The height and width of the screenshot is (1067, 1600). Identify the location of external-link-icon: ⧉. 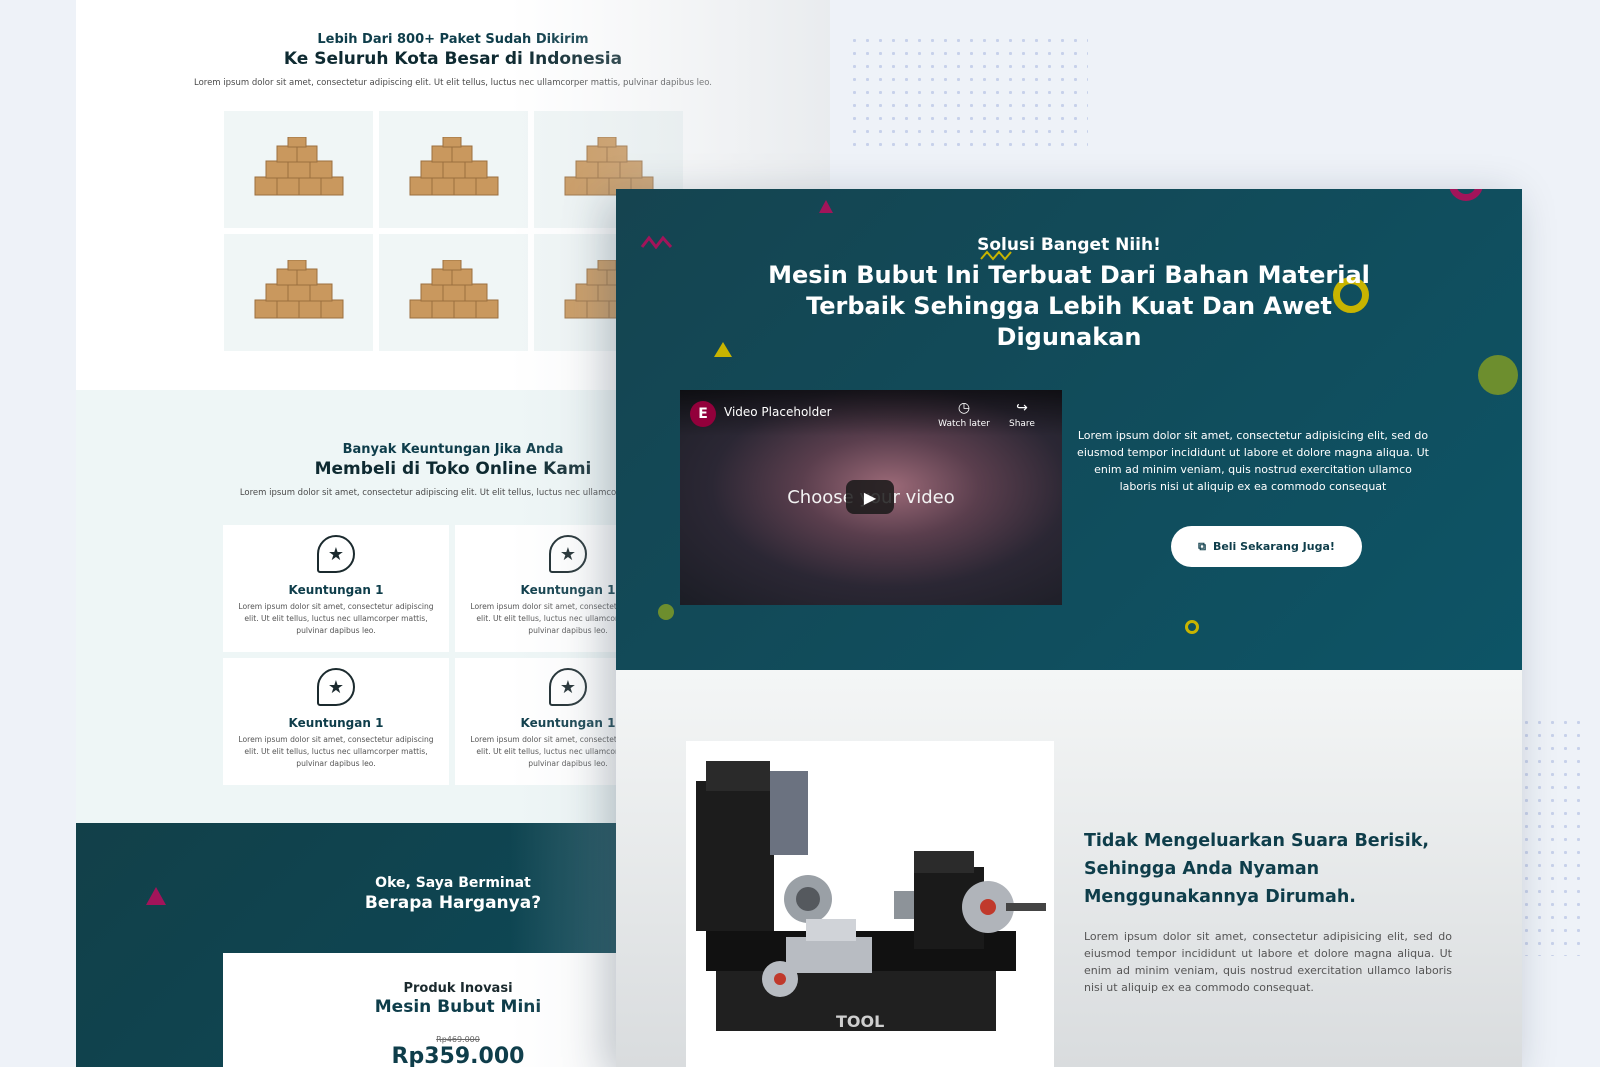
(1202, 546).